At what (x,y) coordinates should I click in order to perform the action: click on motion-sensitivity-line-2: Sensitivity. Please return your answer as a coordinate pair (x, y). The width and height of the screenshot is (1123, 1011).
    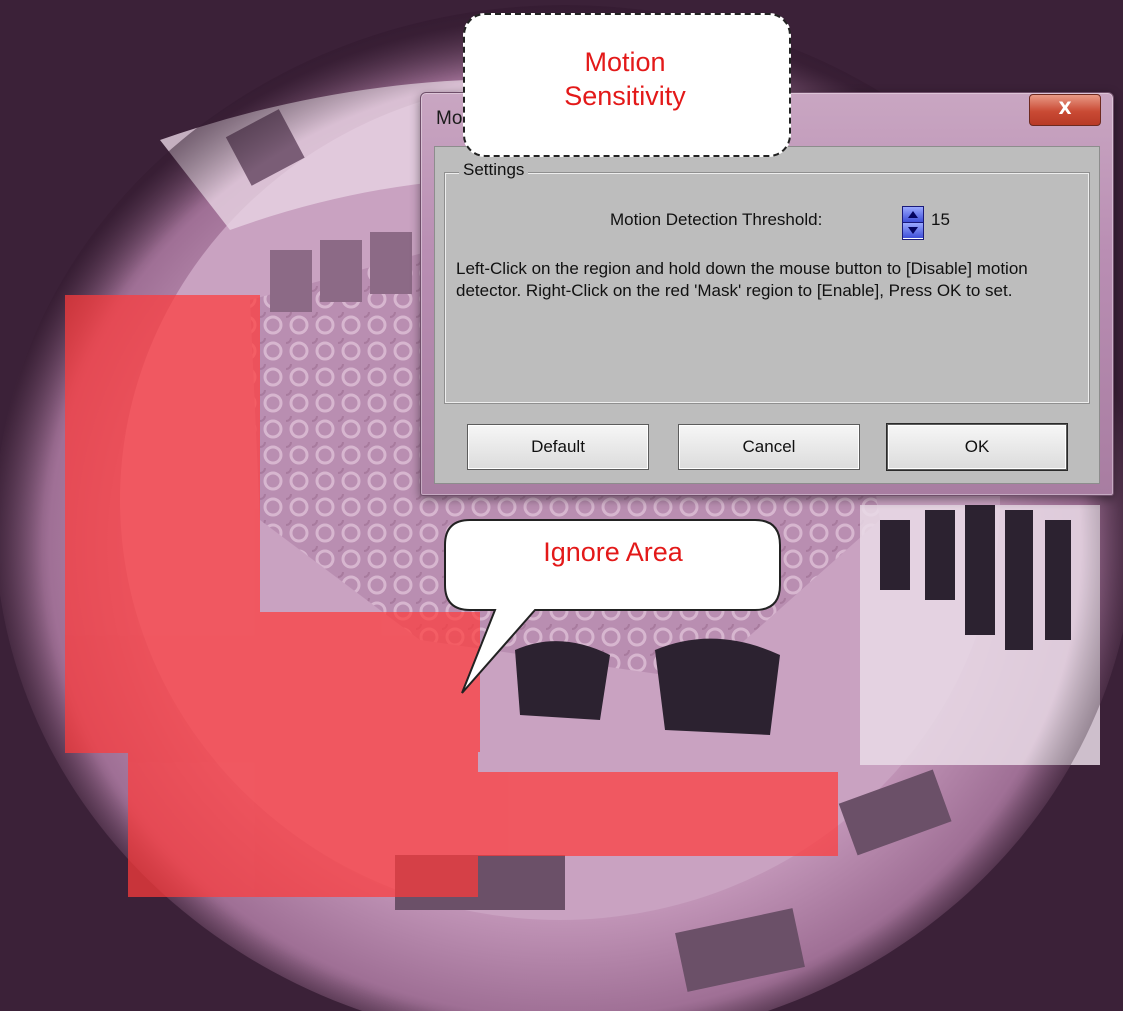
    Looking at the image, I should click on (625, 96).